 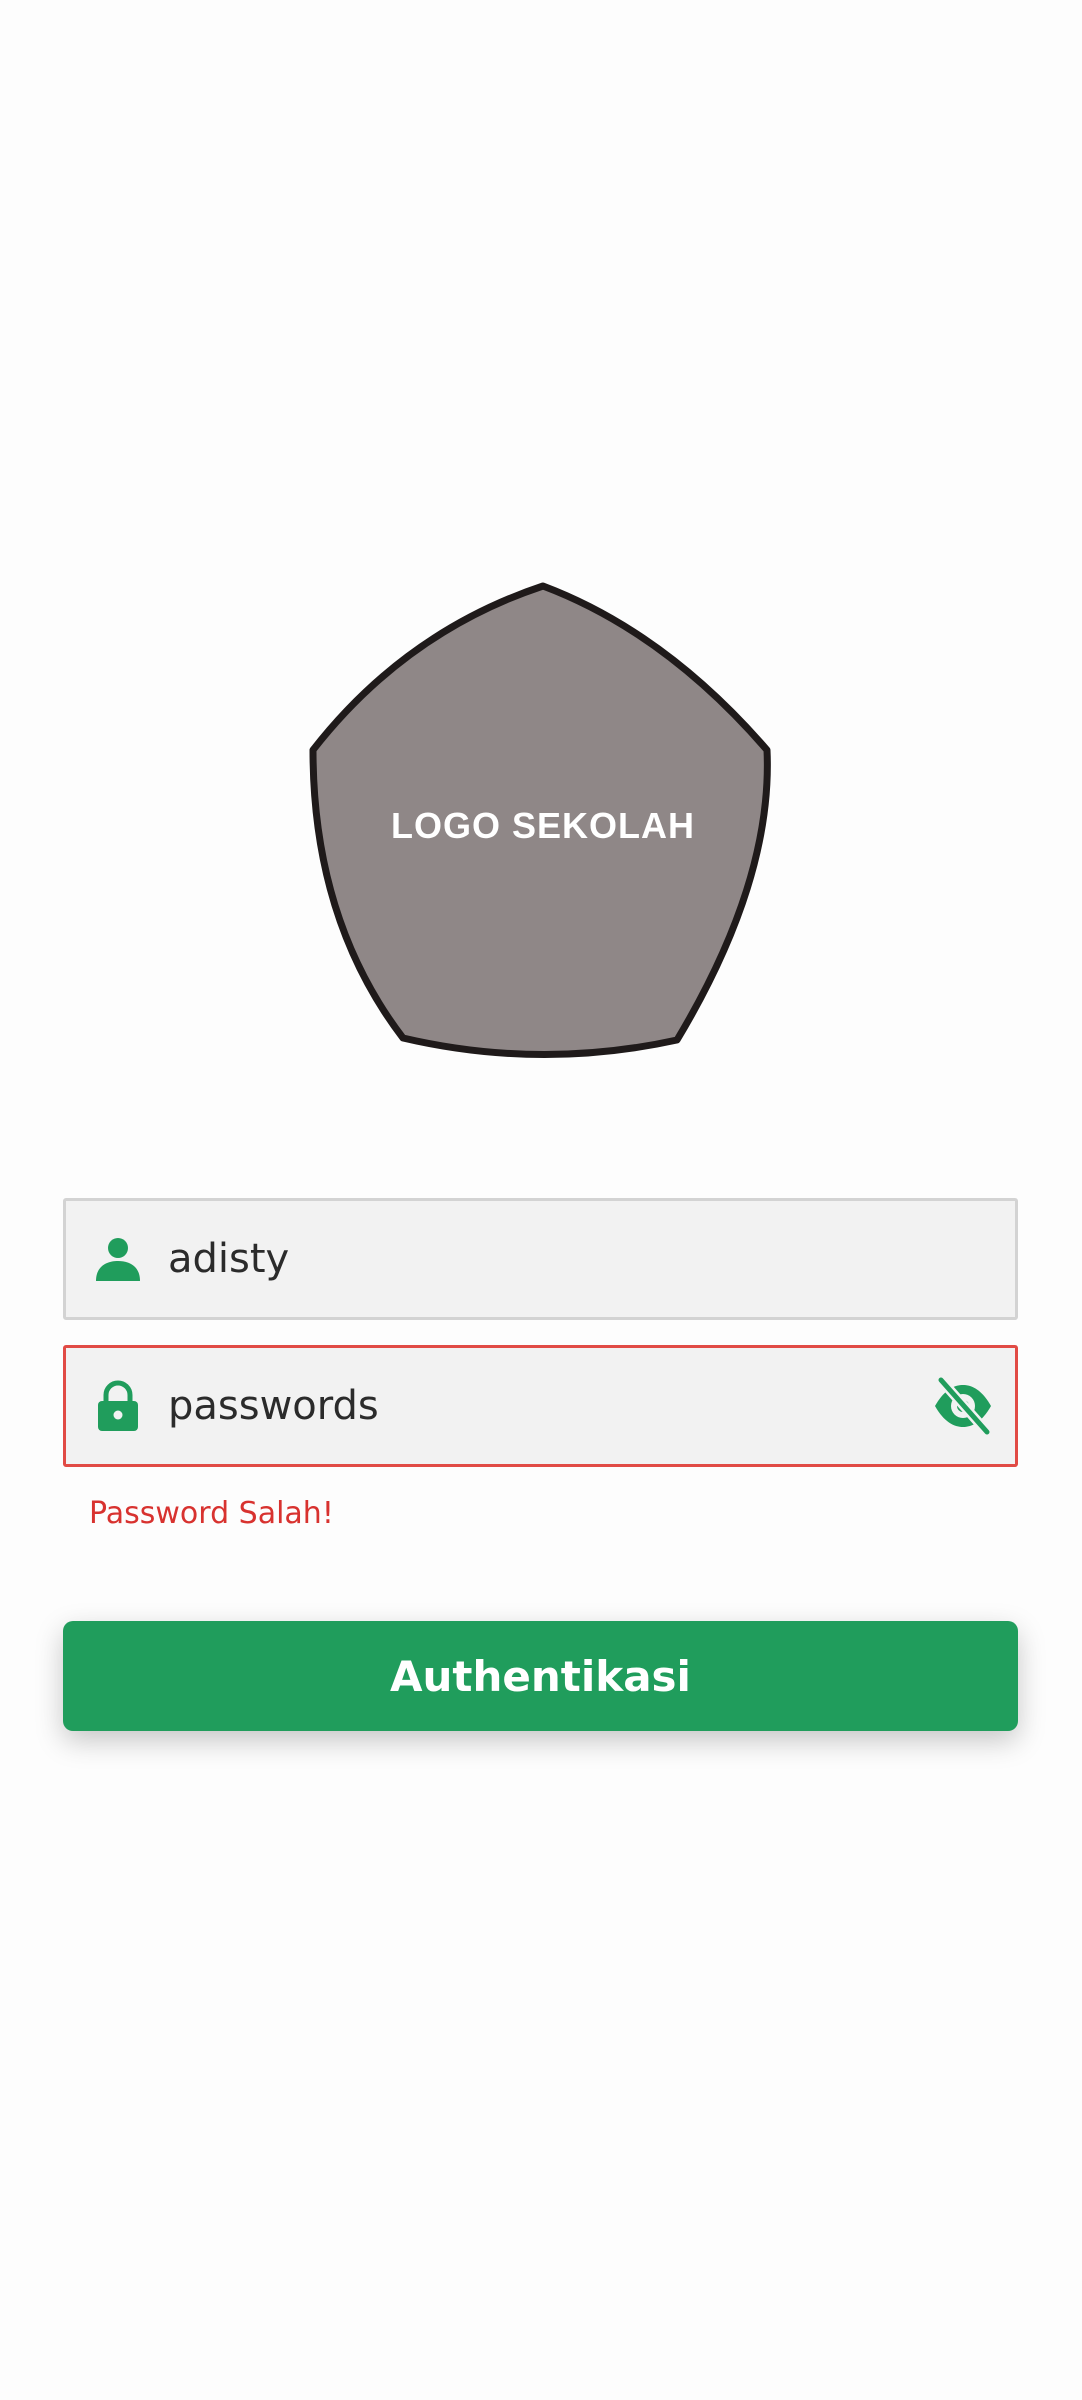 I want to click on eye-off-icon, so click(x=963, y=1406).